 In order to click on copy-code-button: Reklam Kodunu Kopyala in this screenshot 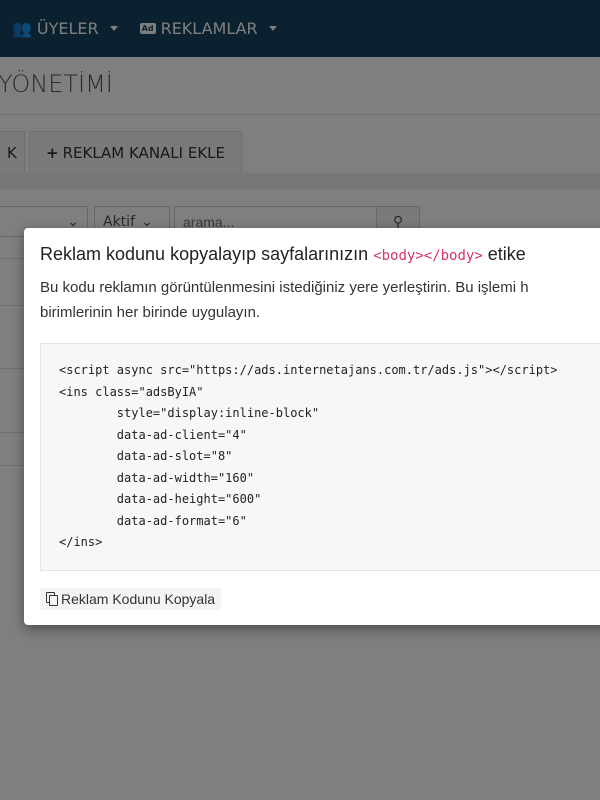, I will do `click(131, 598)`.